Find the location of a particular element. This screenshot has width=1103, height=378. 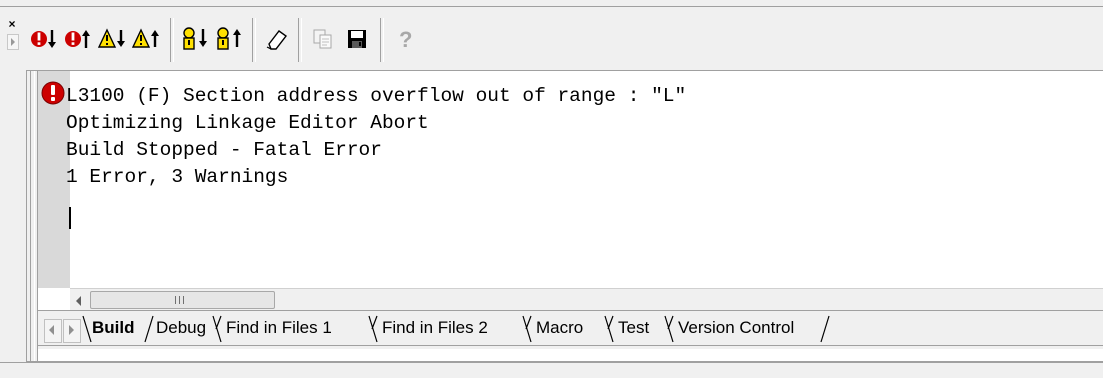

tab-find-in-files-2: Find in Files 2 is located at coordinates (435, 328).